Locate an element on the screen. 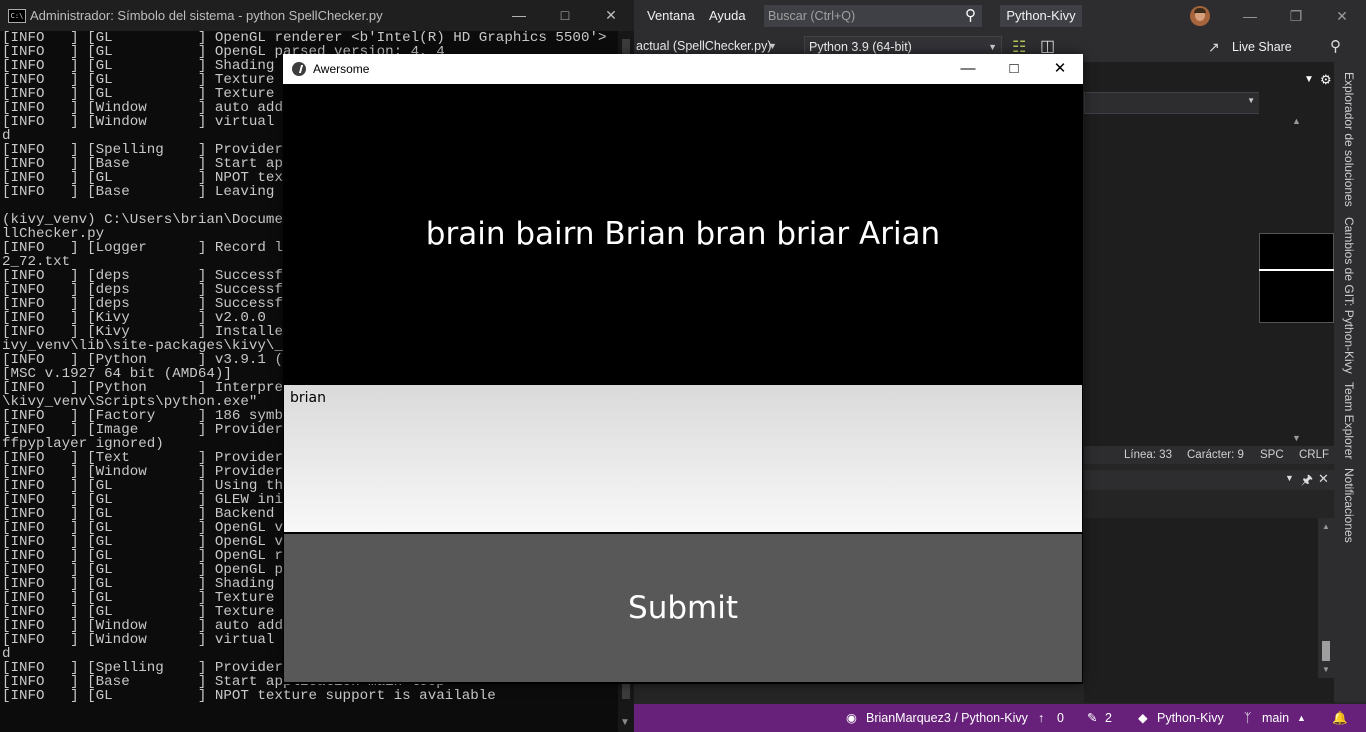  line-number: Línea: 33 is located at coordinates (1148, 455).